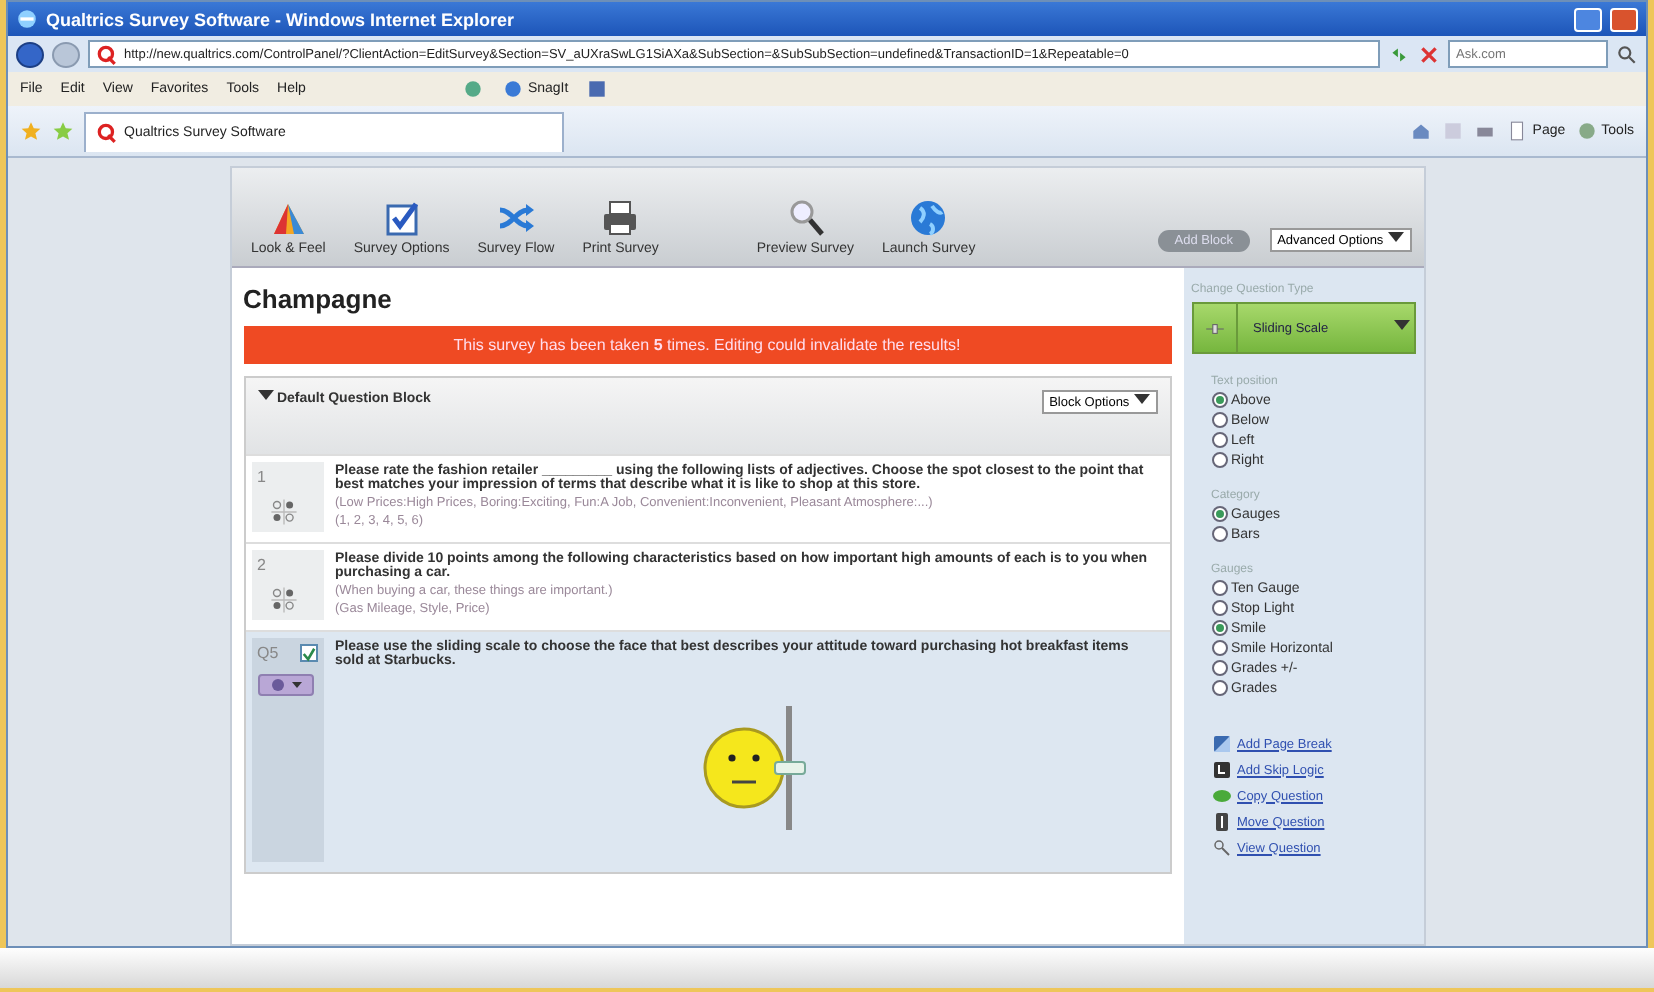 The height and width of the screenshot is (992, 1654). Describe the element at coordinates (928, 218) in the screenshot. I see `globe-icon` at that location.